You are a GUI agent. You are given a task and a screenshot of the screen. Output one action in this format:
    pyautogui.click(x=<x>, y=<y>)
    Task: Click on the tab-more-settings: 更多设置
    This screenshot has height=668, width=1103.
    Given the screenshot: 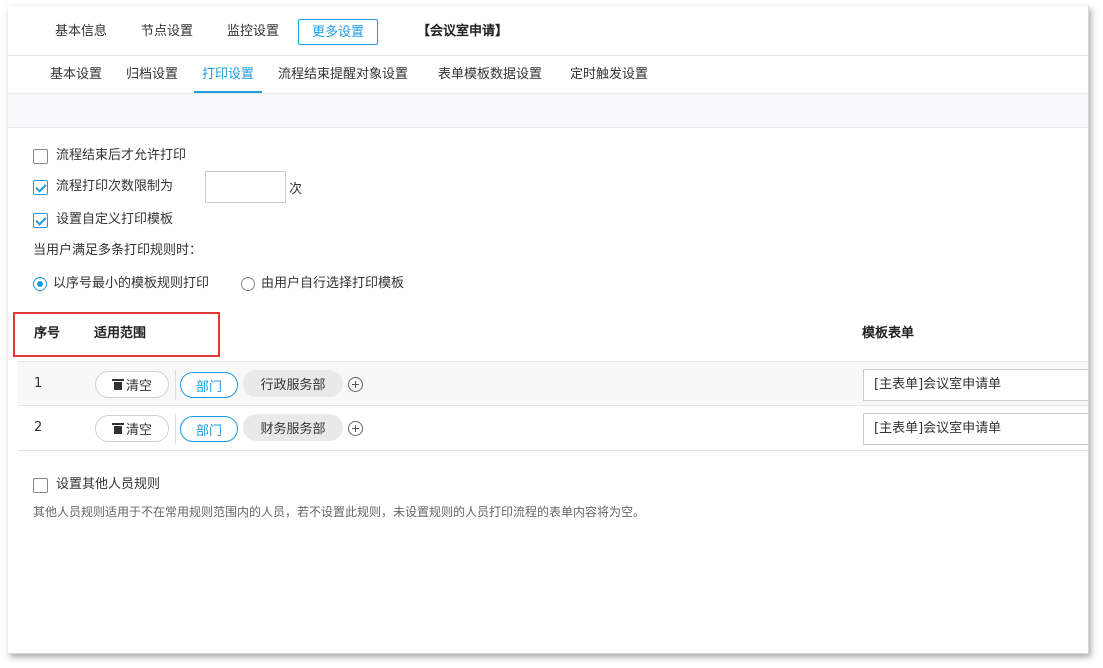 What is the action you would take?
    pyautogui.click(x=338, y=32)
    